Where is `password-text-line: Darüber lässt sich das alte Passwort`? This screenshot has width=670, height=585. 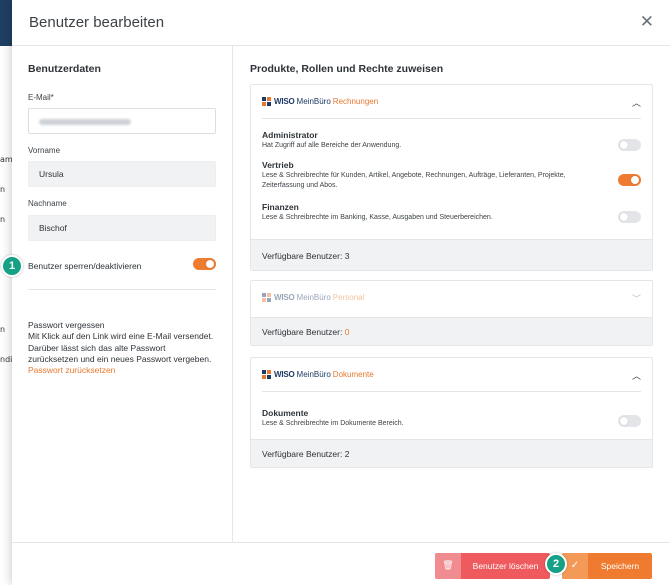
password-text-line: Darüber lässt sich das alte Passwort is located at coordinates (97, 347).